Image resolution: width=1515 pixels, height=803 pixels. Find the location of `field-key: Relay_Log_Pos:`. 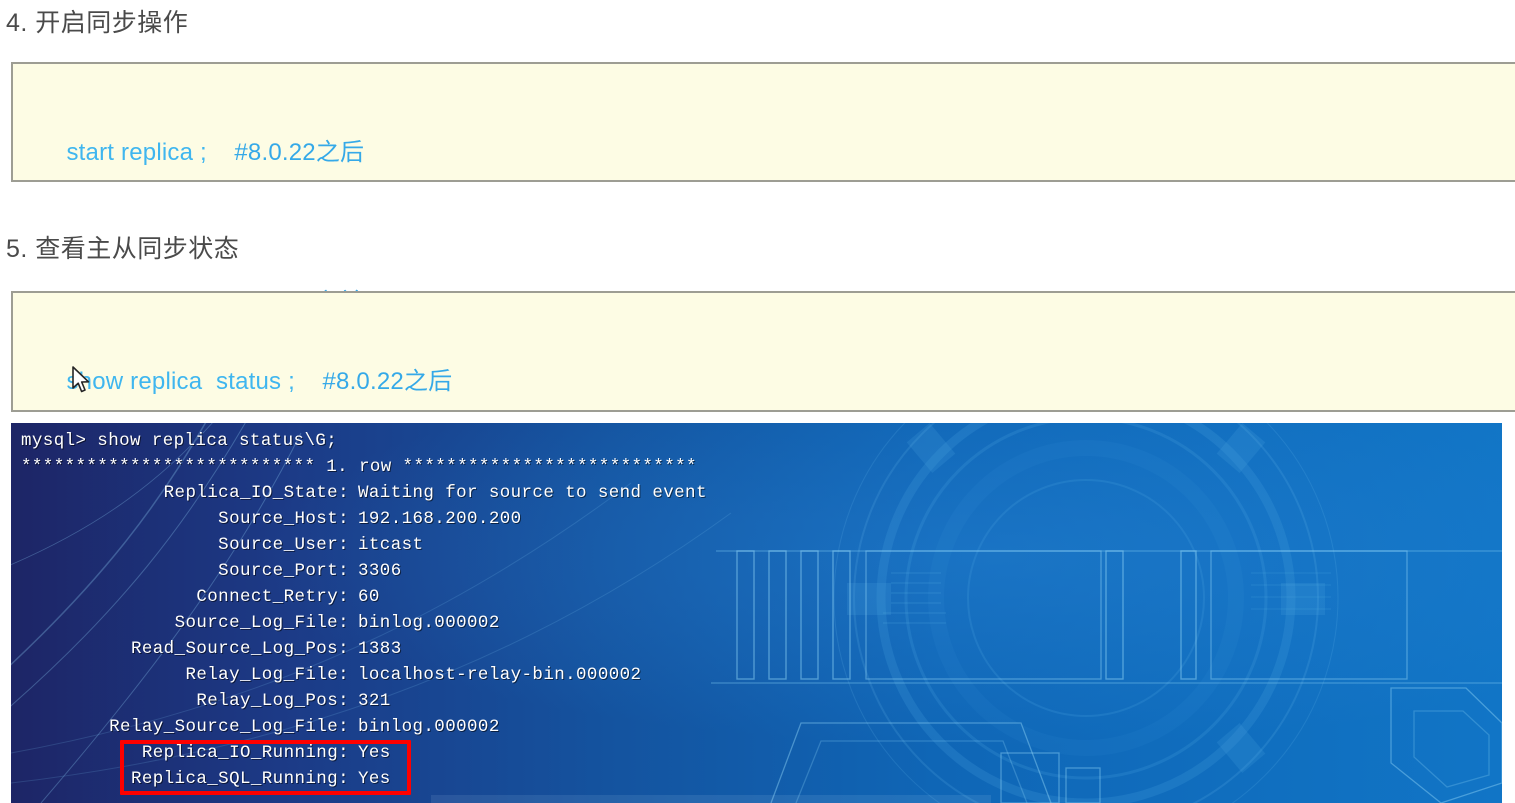

field-key: Relay_Log_Pos: is located at coordinates (272, 701).